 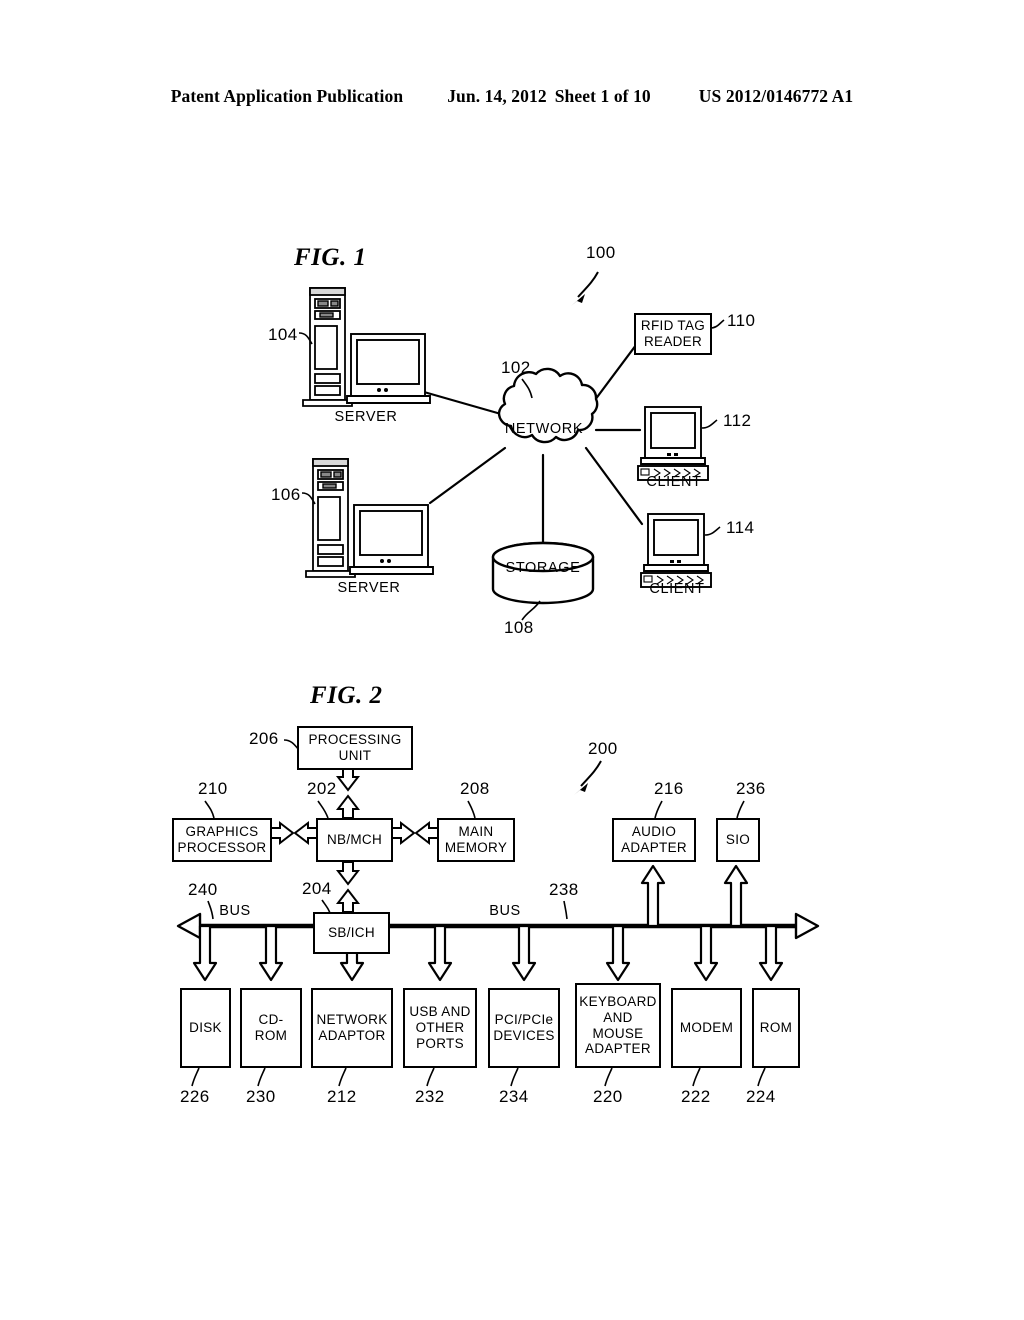 I want to click on ref-112: 112, so click(x=737, y=420).